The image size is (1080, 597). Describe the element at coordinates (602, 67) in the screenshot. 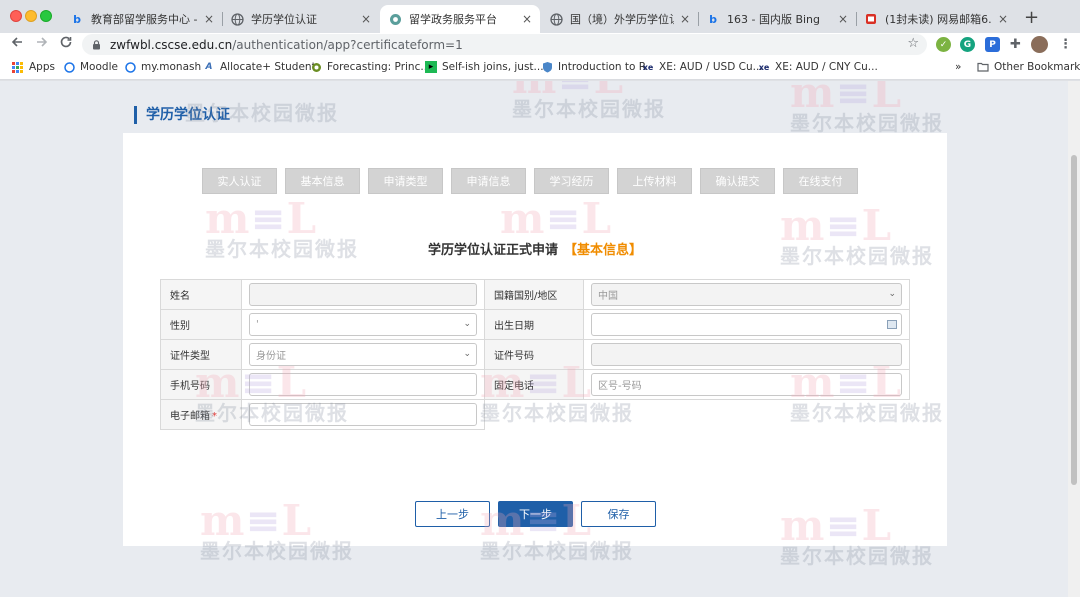

I see `bookmark-label: Introduction to R` at that location.